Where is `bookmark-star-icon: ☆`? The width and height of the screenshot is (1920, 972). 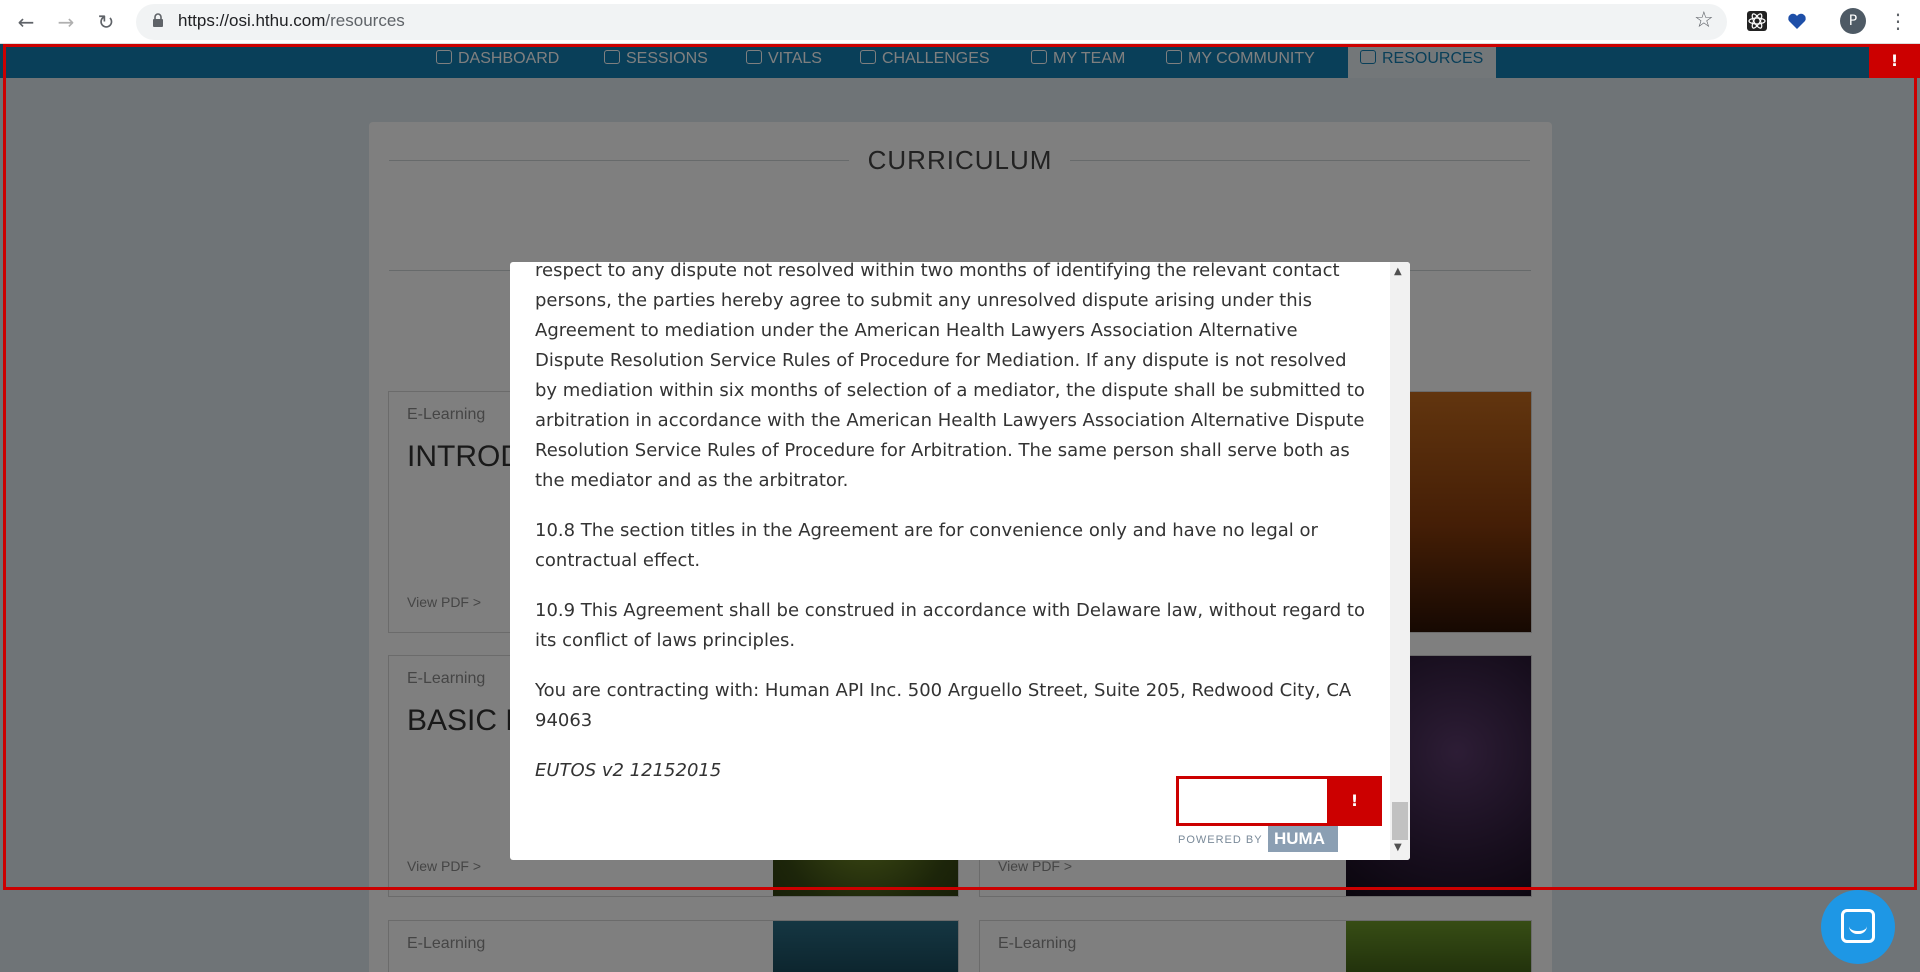
bookmark-star-icon: ☆ is located at coordinates (1704, 21).